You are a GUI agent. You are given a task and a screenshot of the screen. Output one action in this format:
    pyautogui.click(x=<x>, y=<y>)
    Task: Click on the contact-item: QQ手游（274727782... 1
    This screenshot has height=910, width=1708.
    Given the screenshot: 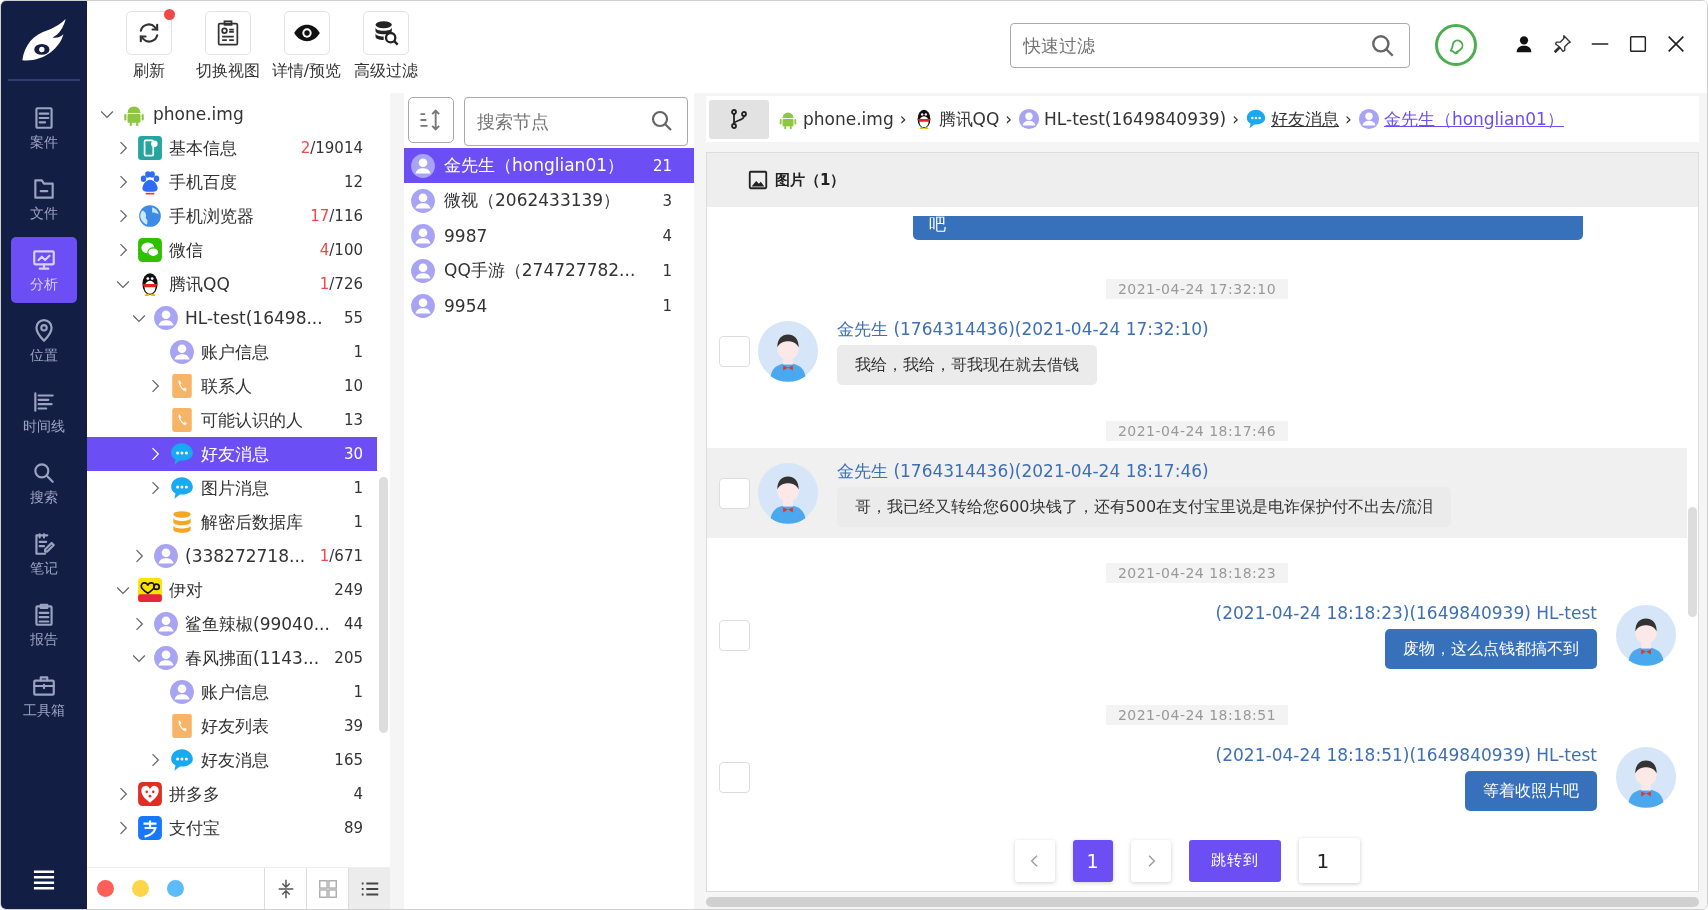 What is the action you would take?
    pyautogui.click(x=549, y=270)
    